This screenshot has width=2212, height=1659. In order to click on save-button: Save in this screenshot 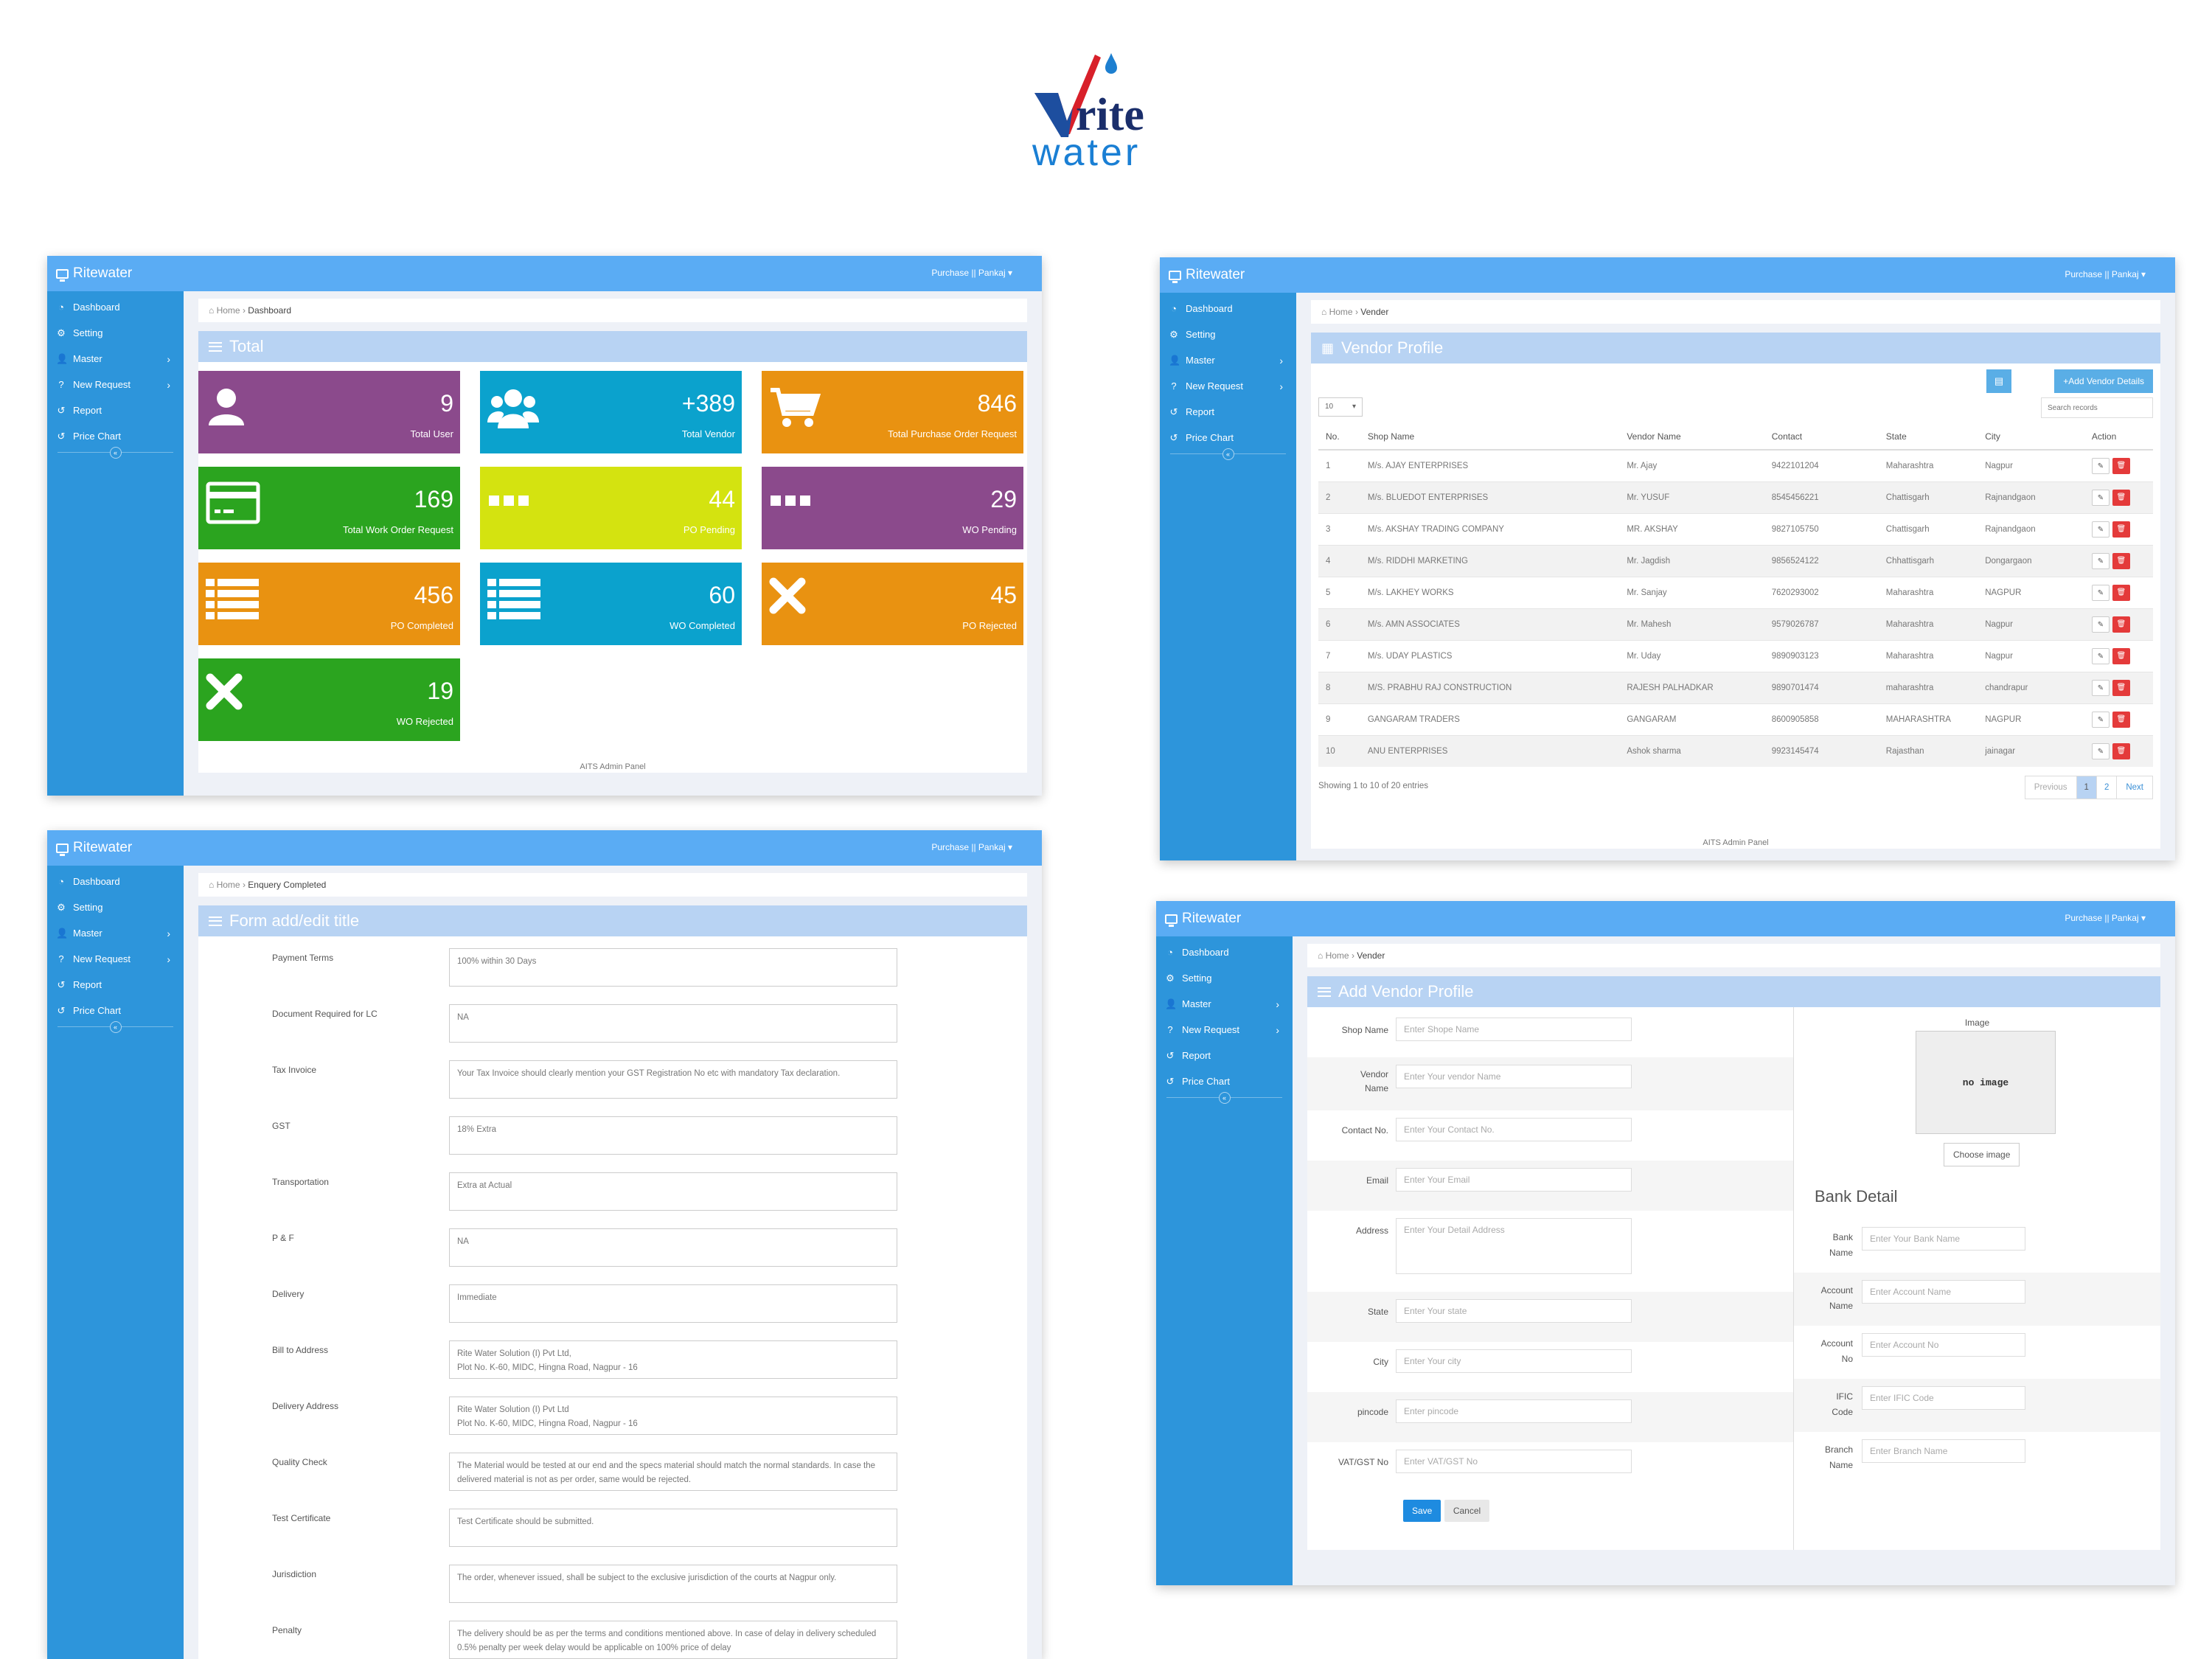, I will do `click(1422, 1511)`.